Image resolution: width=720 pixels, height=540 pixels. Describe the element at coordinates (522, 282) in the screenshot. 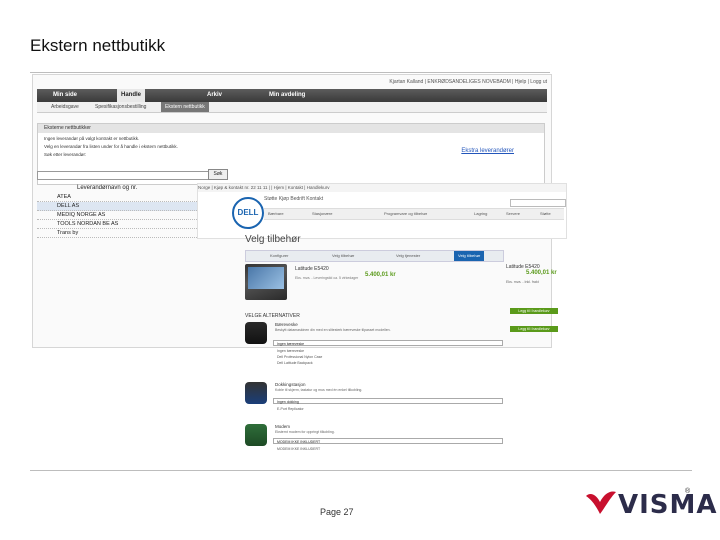

I see `side-fineprint: Eks. mva. - Inkl. frakt` at that location.